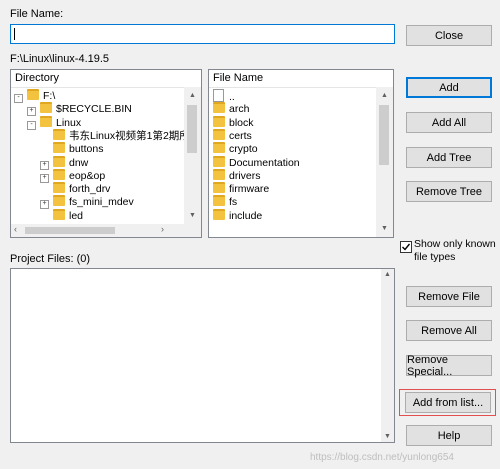 The image size is (500, 469). Describe the element at coordinates (301, 79) in the screenshot. I see `file-list-header: File Name` at that location.